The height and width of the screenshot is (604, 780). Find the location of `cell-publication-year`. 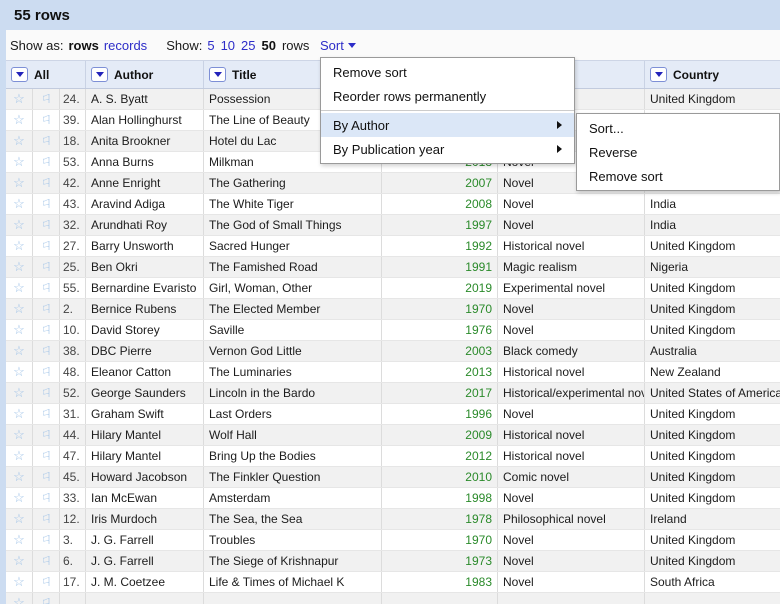

cell-publication-year is located at coordinates (440, 598).